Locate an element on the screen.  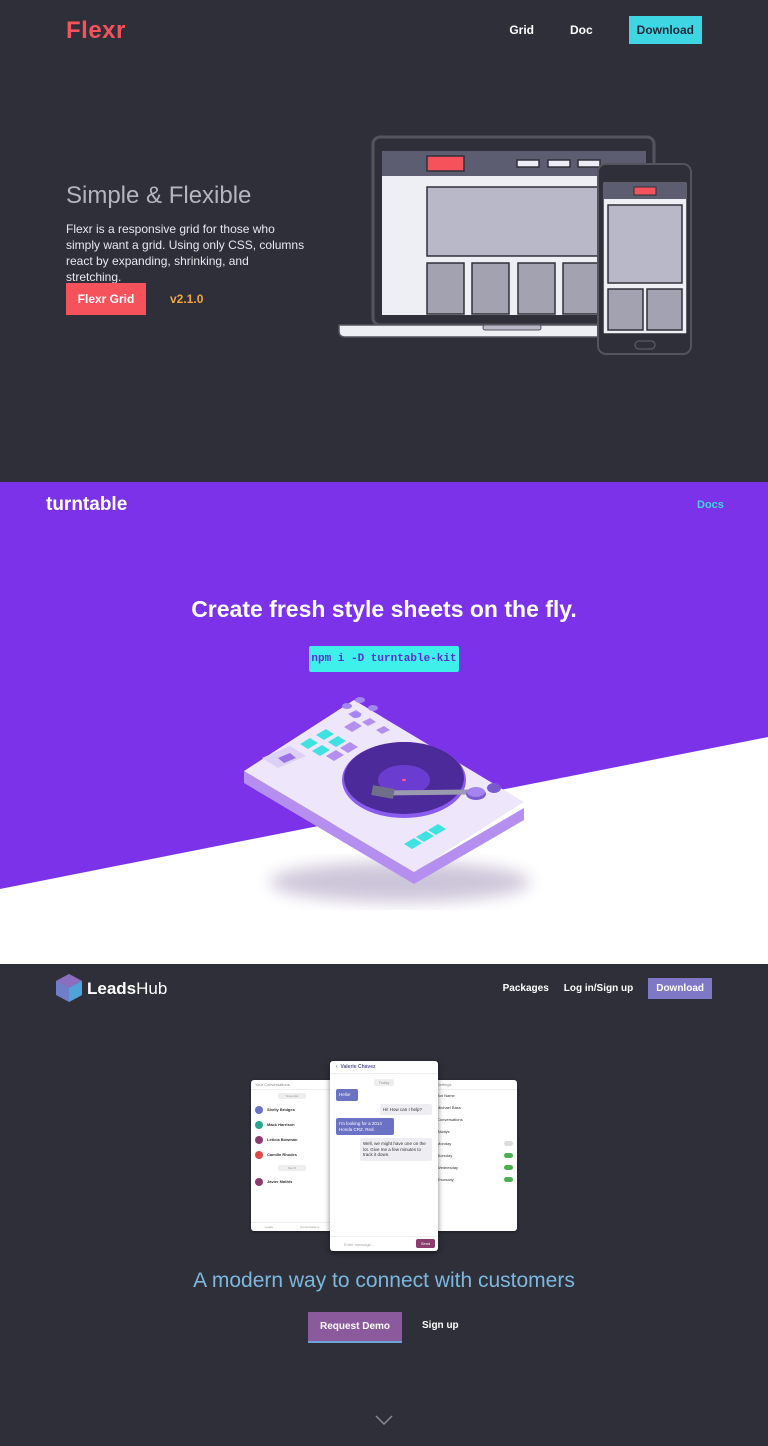
devices-illustration is located at coordinates (515, 245).